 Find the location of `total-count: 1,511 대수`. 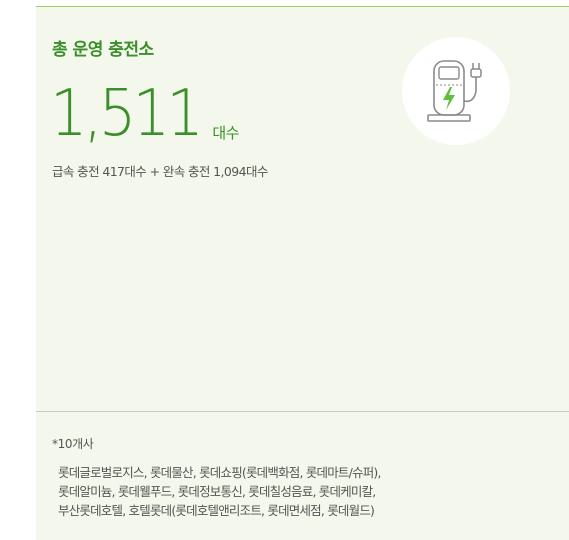

total-count: 1,511 대수 is located at coordinates (144, 114).